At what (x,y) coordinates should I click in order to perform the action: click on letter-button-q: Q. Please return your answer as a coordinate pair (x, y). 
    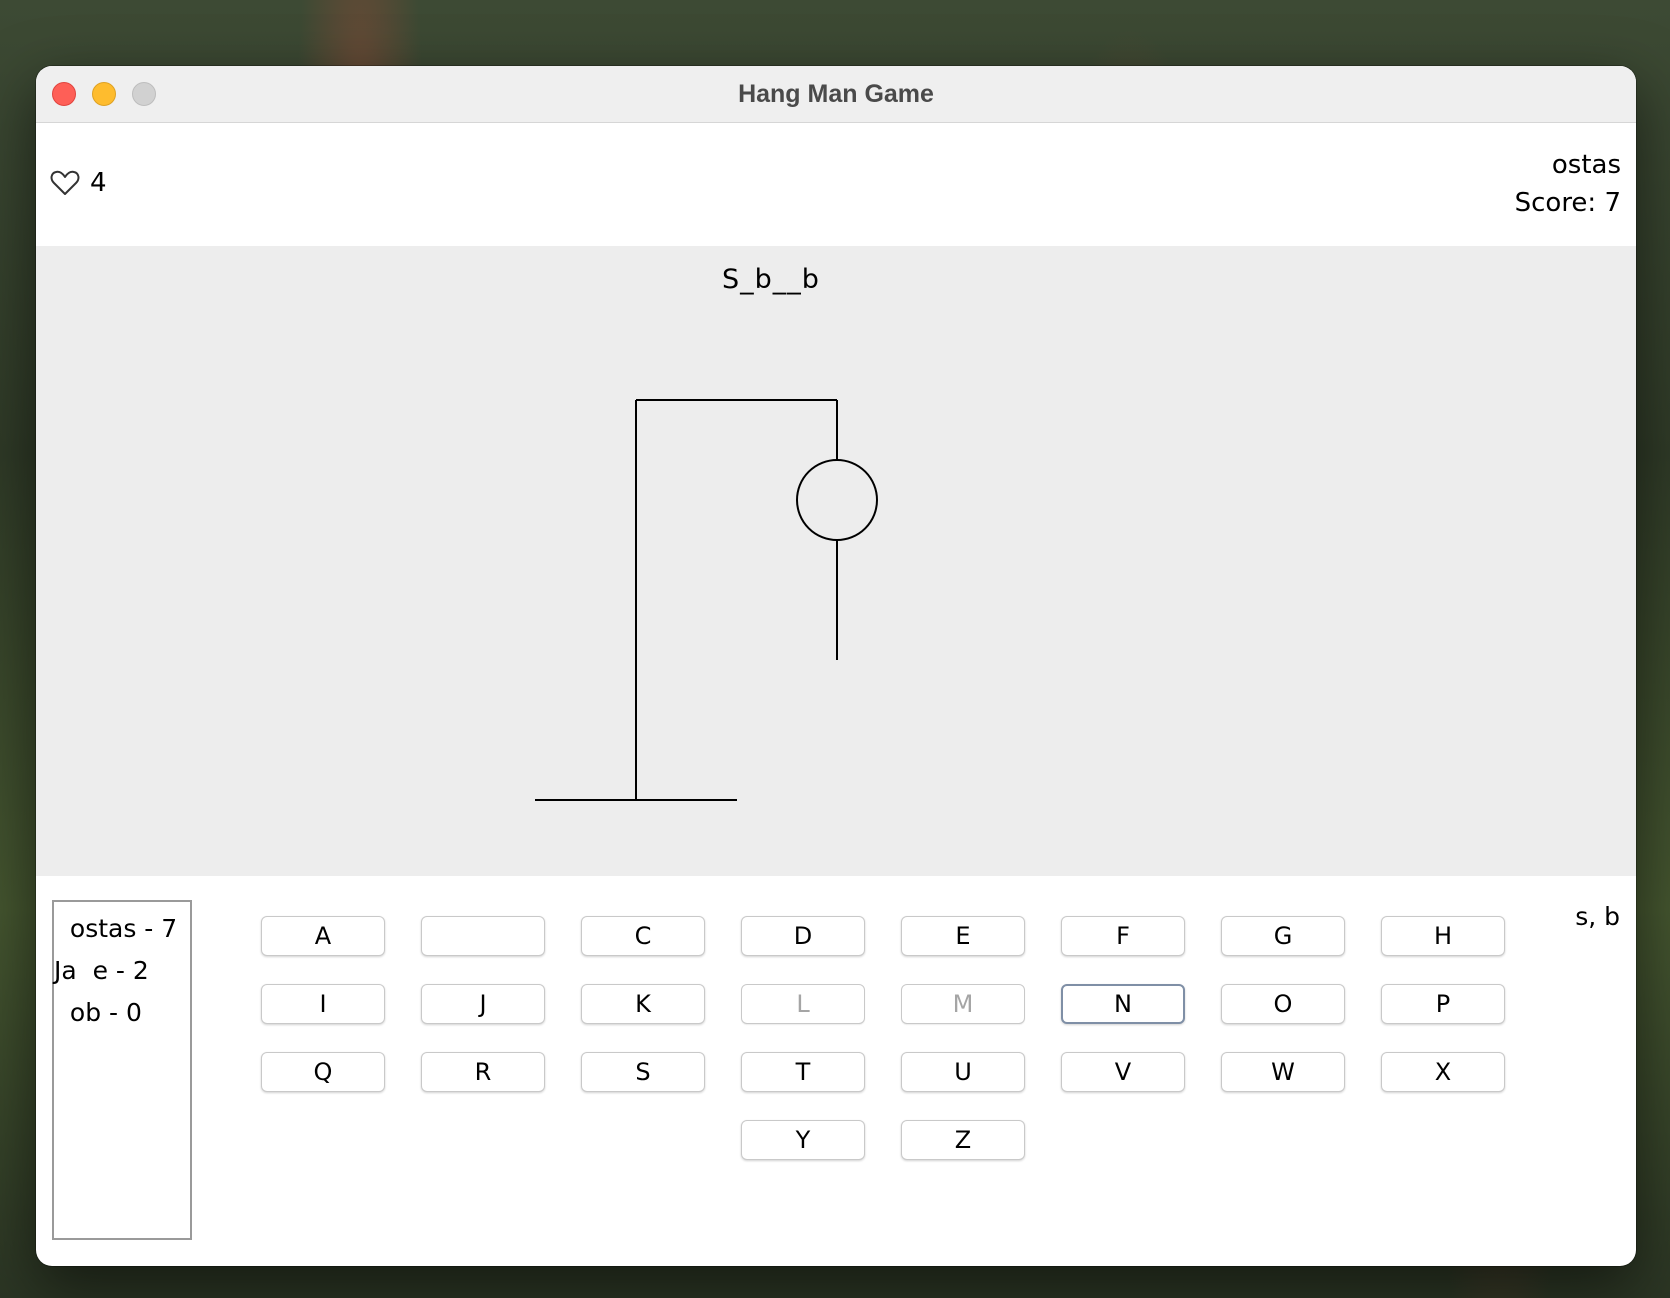
    Looking at the image, I should click on (323, 1072).